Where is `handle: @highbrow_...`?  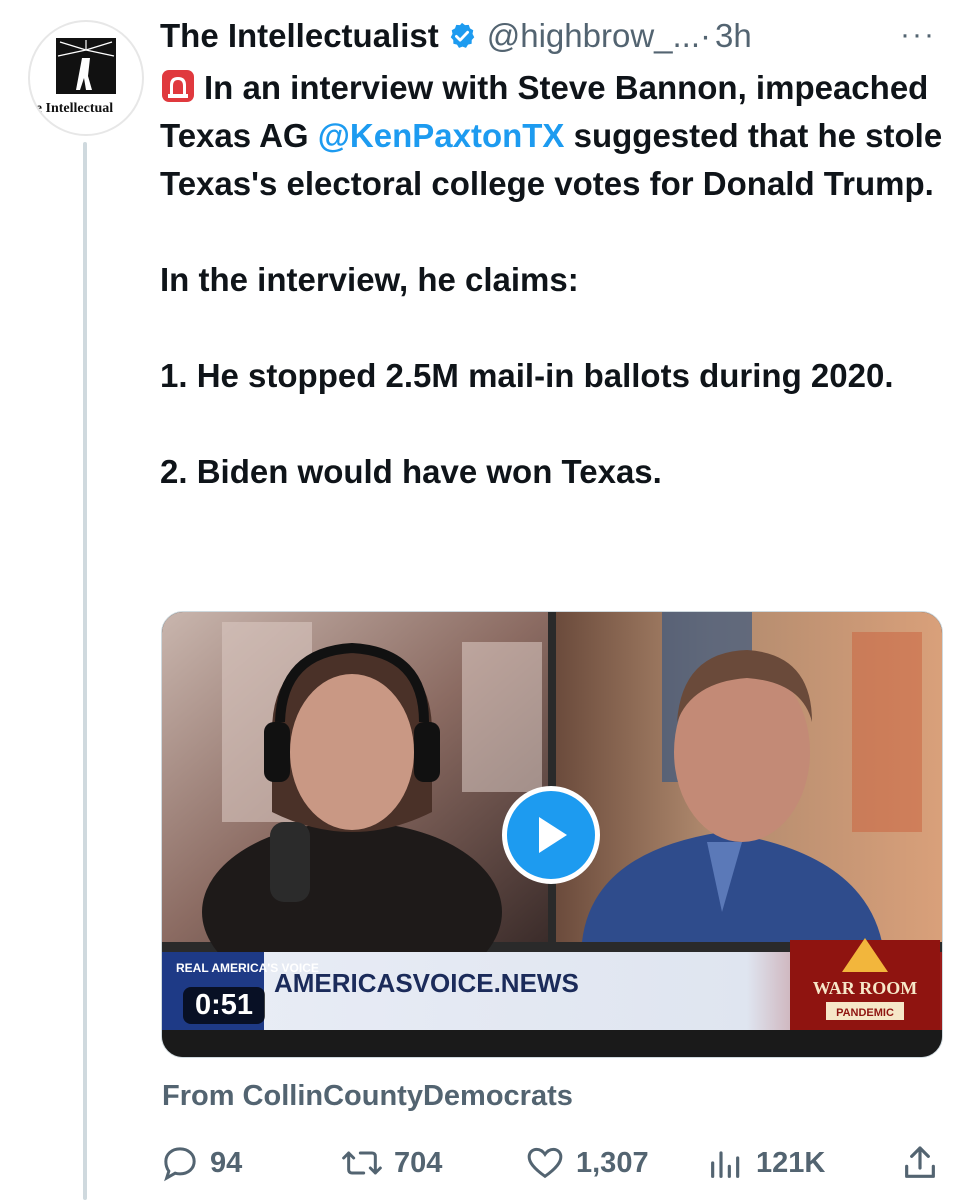
handle: @highbrow_... is located at coordinates (593, 36).